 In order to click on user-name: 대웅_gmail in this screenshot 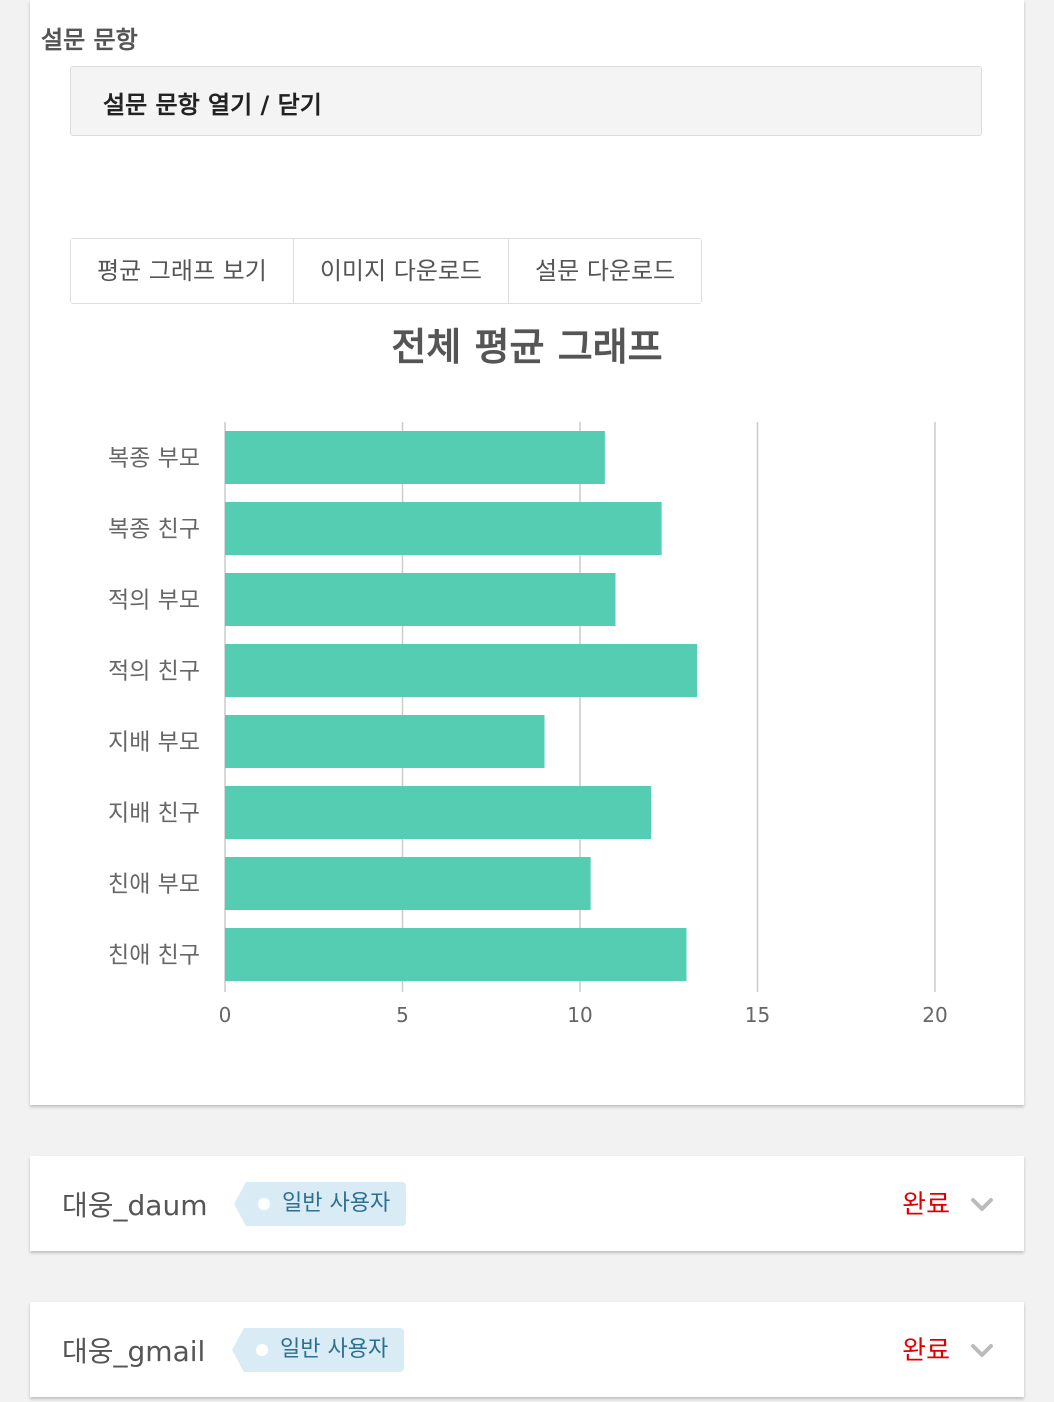, I will do `click(134, 1351)`.